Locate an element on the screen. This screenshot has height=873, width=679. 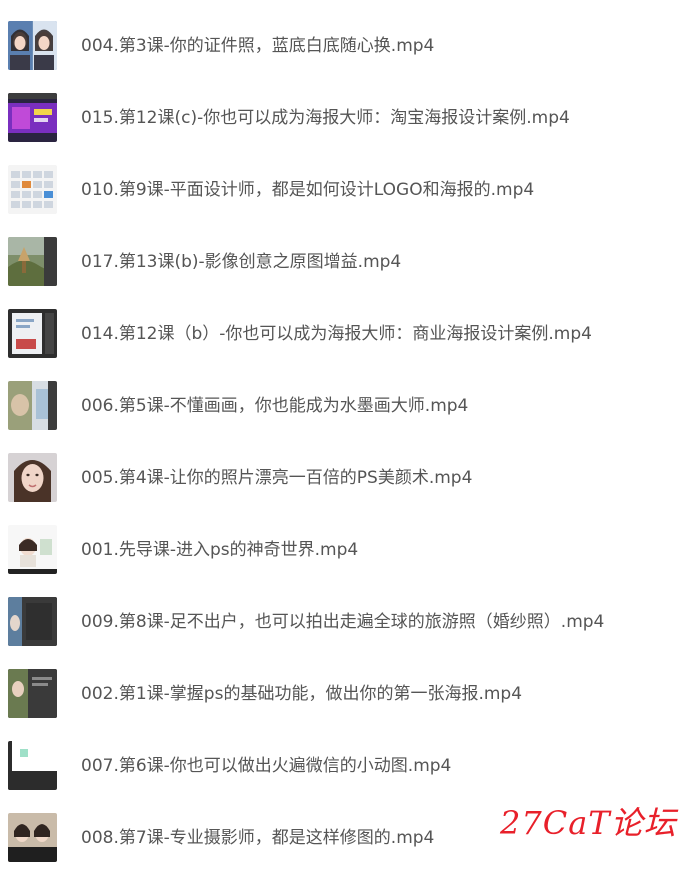
file-row: 006.第5课-不懂画画，你也能成为水墨画大师.mp4 is located at coordinates (339, 405).